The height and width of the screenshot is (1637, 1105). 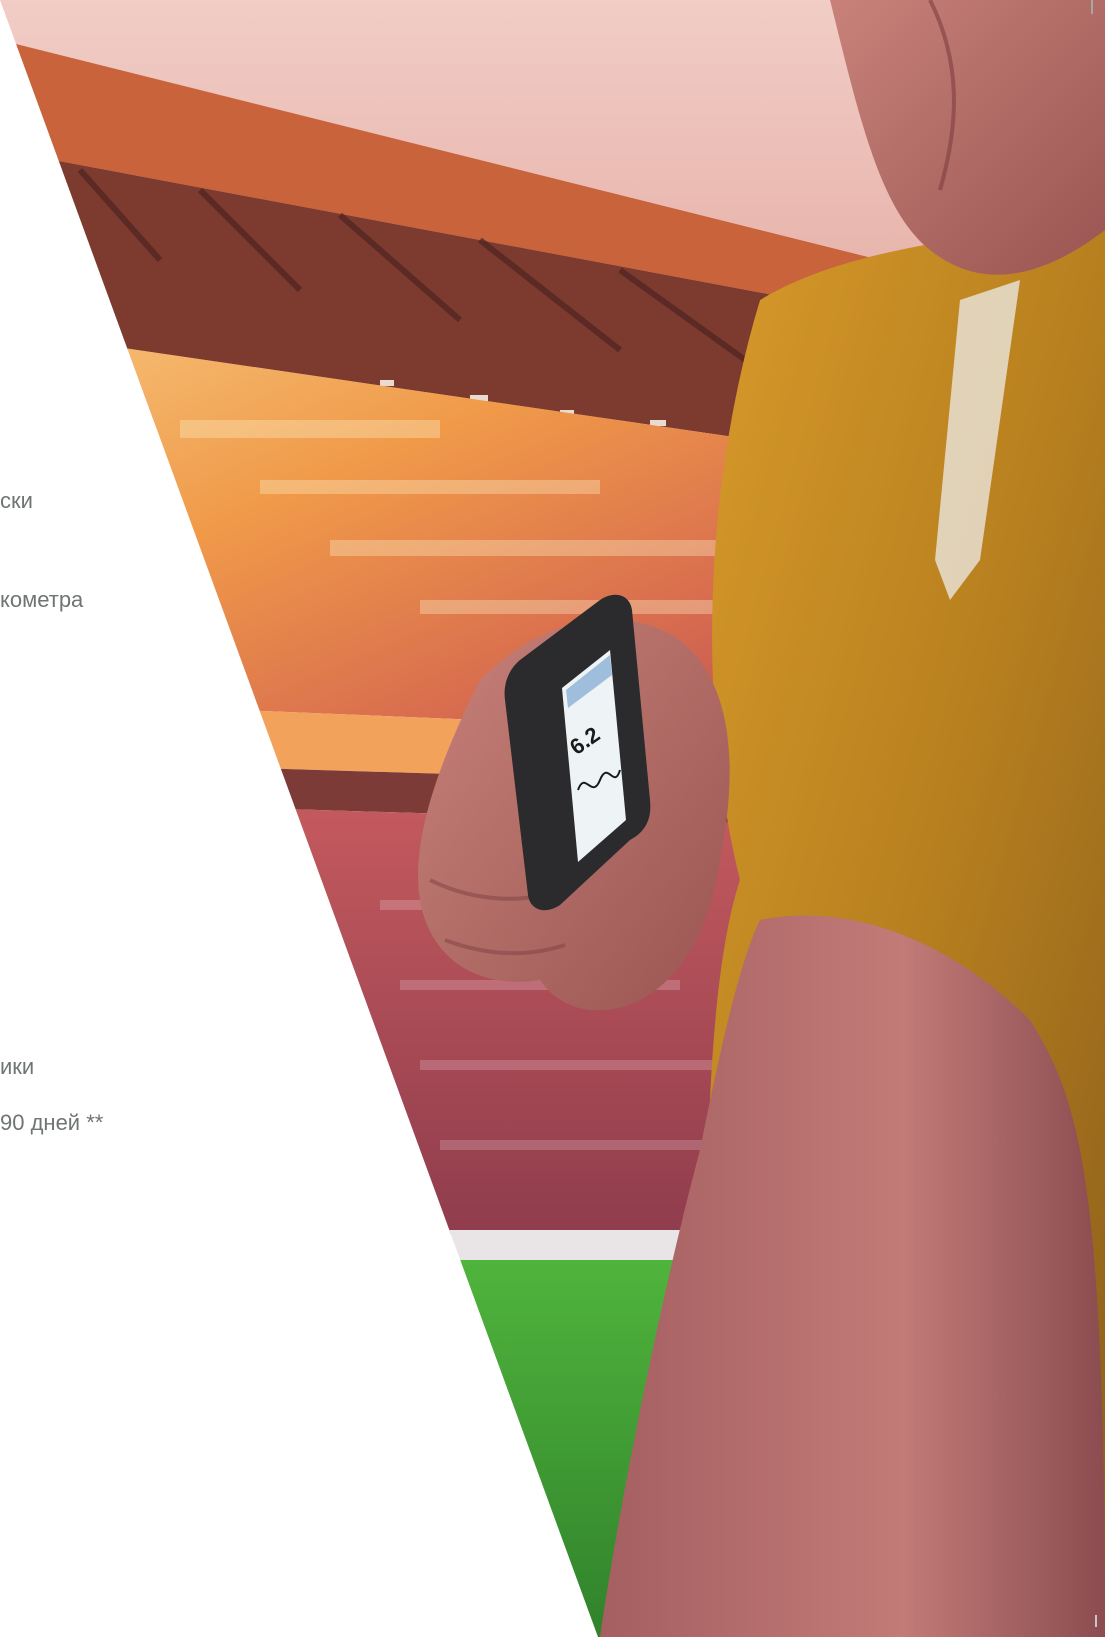 I want to click on corner-mark, so click(x=1092, y=7).